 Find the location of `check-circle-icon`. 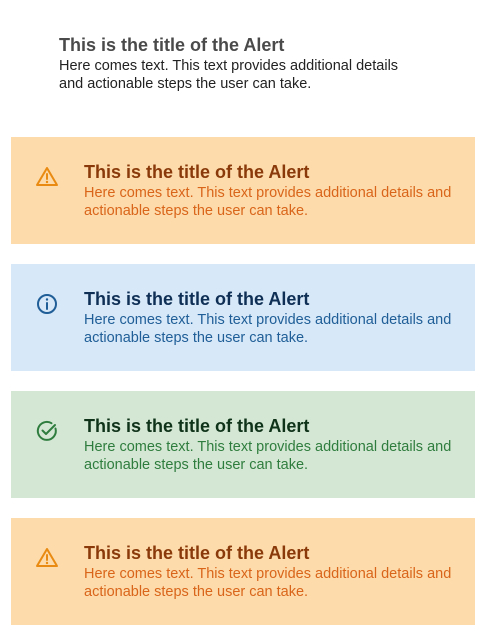

check-circle-icon is located at coordinates (47, 431).